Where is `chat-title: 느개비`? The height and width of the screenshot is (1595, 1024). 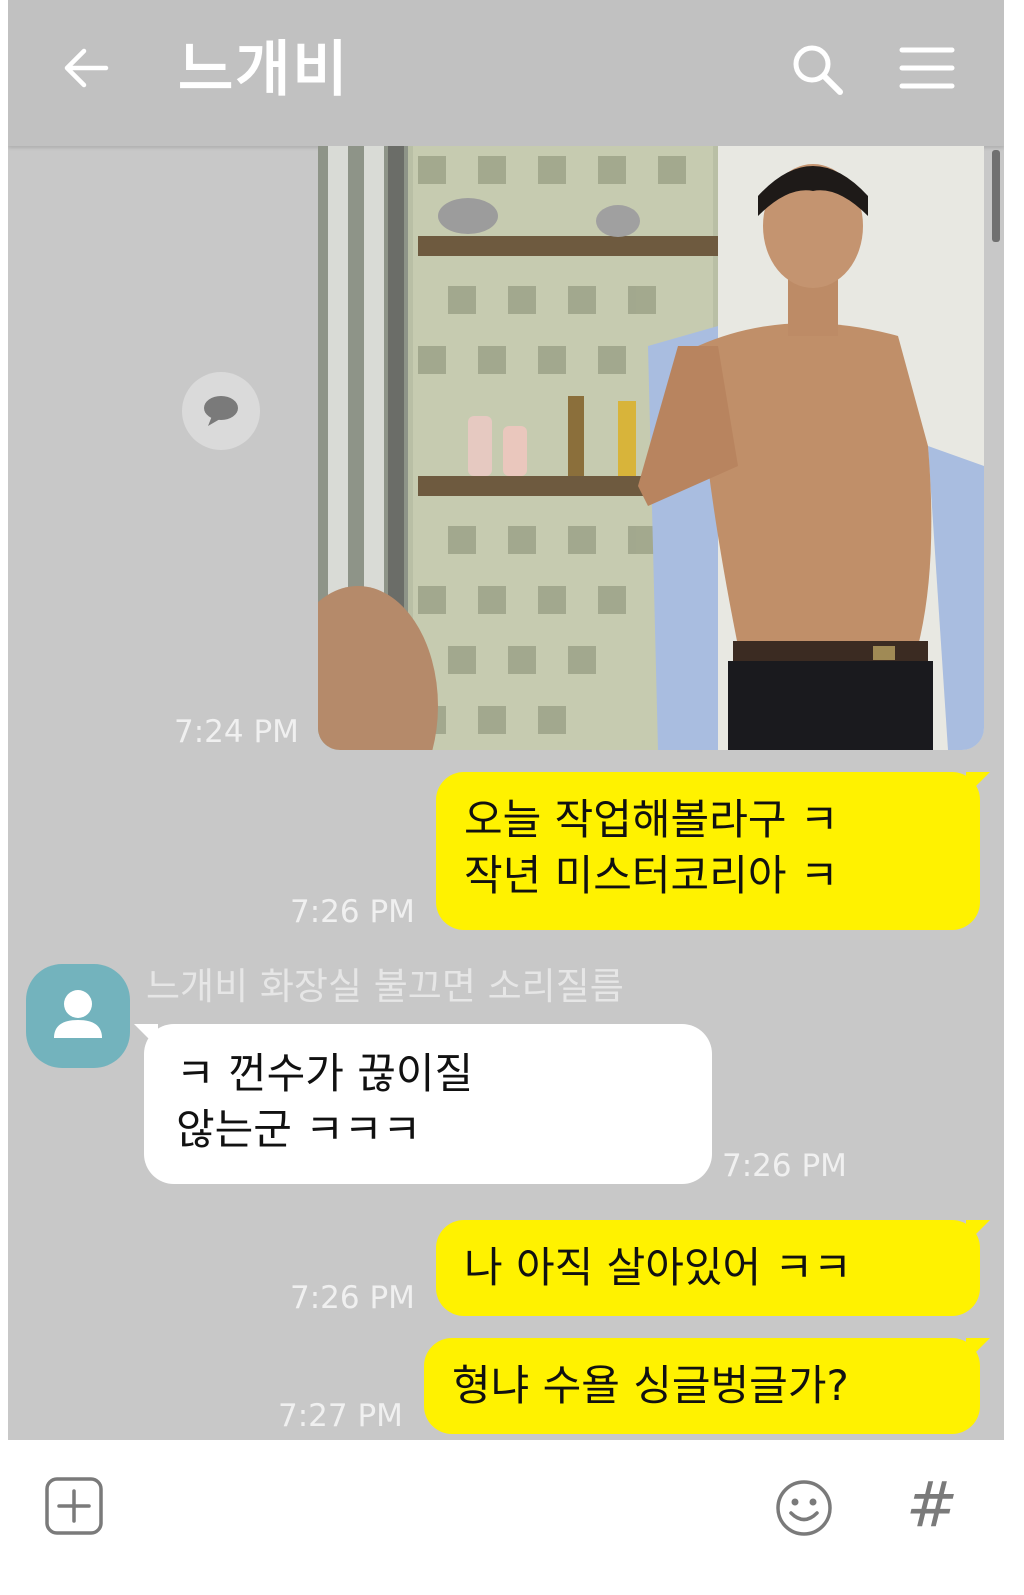
chat-title: 느개비 is located at coordinates (264, 70).